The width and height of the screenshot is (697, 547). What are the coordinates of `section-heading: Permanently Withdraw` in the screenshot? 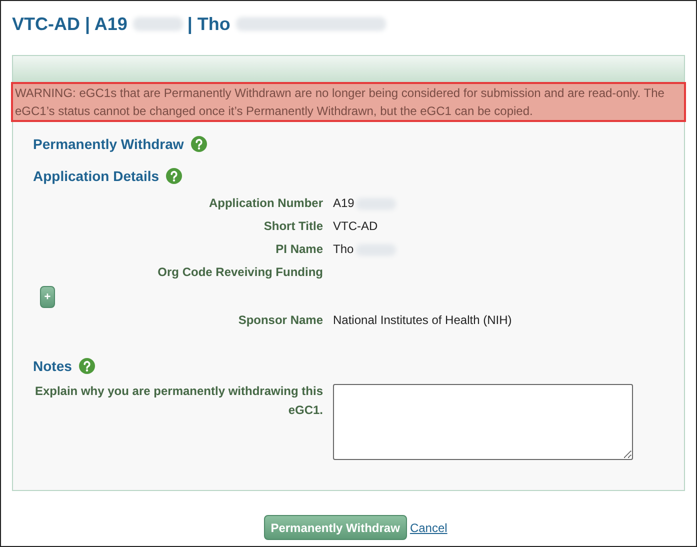 It's located at (108, 144).